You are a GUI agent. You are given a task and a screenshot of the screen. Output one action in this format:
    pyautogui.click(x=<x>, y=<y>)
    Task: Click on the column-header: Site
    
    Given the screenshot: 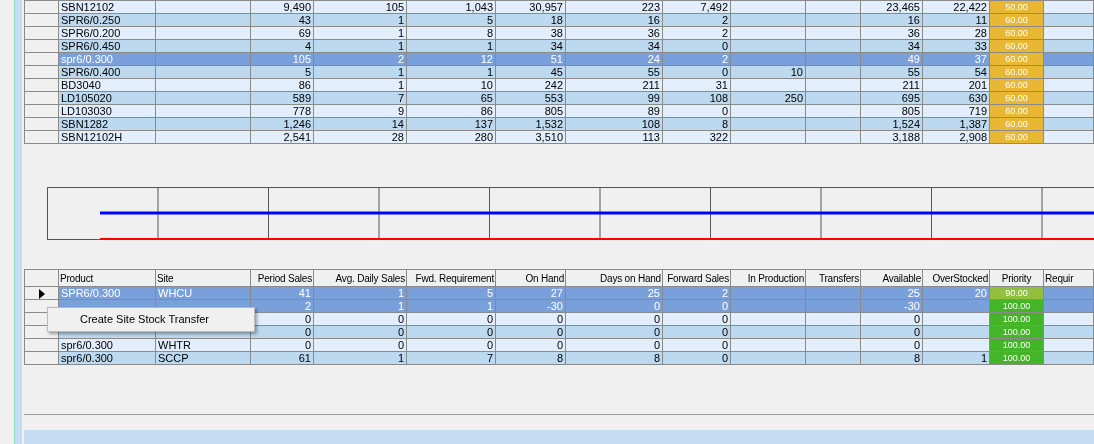 What is the action you would take?
    pyautogui.click(x=203, y=278)
    